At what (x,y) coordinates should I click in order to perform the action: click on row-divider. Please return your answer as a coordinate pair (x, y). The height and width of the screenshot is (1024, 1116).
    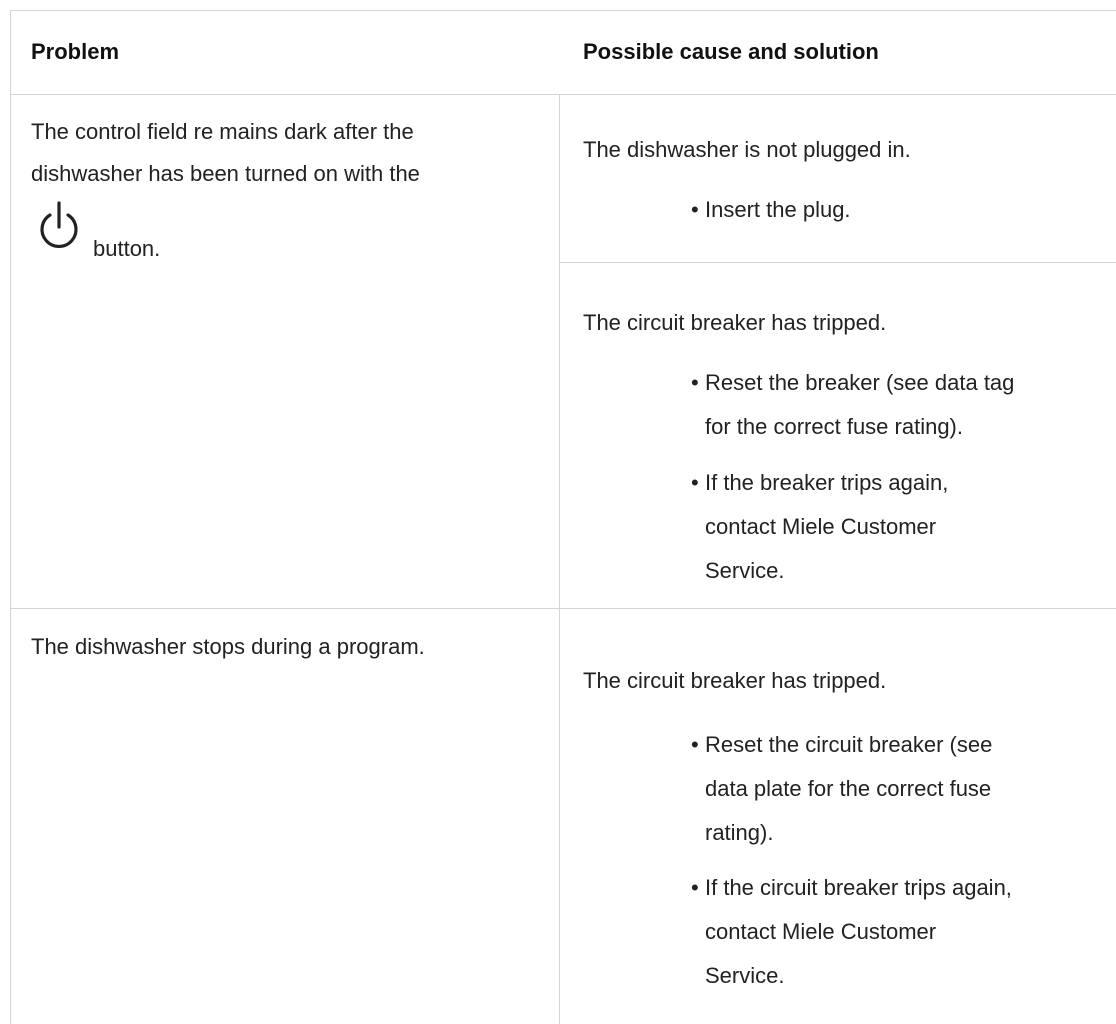
    Looking at the image, I should click on (563, 608).